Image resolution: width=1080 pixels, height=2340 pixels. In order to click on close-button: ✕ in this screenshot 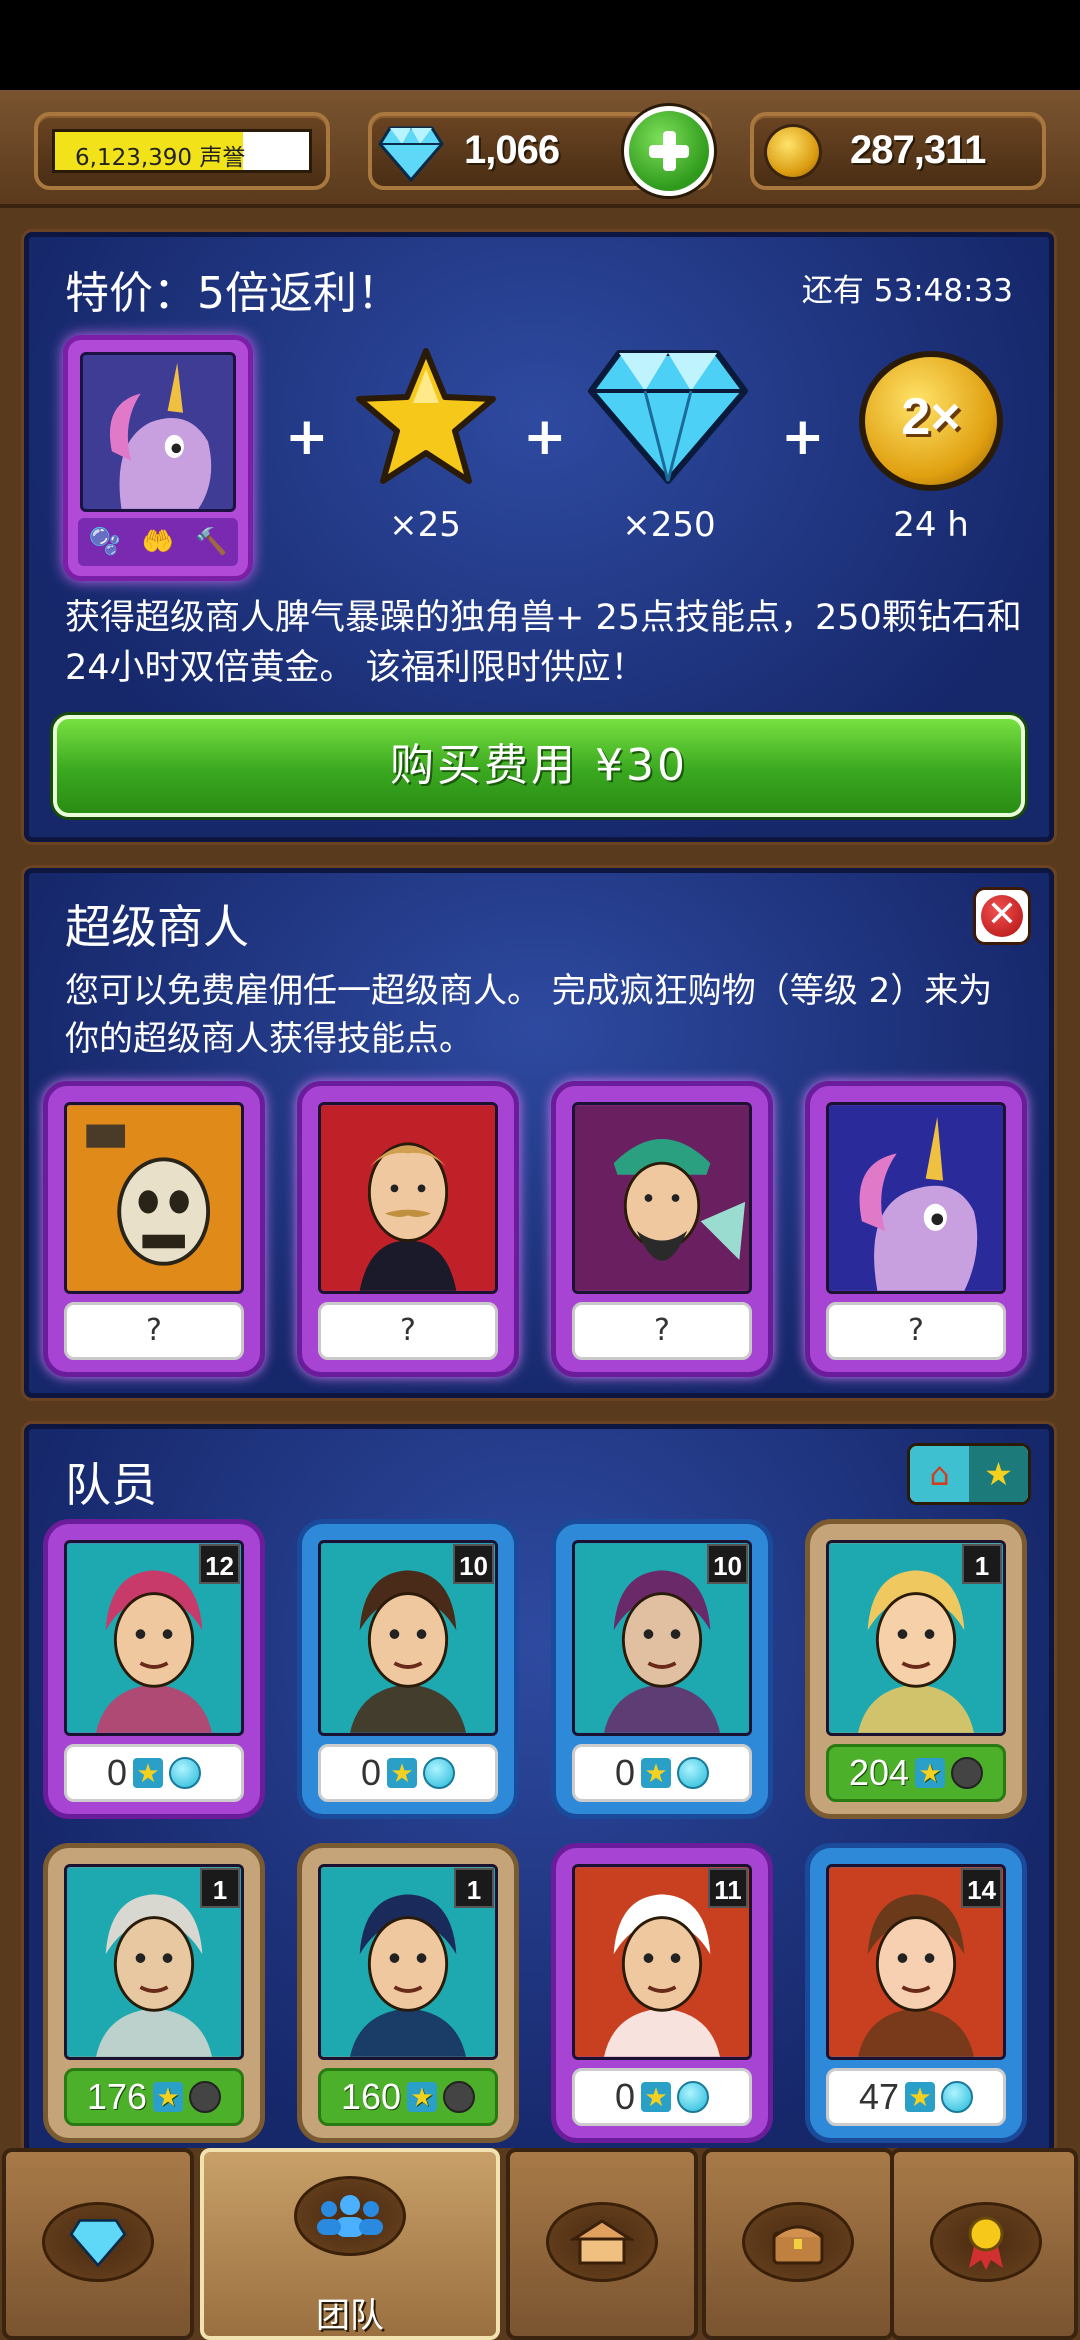, I will do `click(1002, 916)`.